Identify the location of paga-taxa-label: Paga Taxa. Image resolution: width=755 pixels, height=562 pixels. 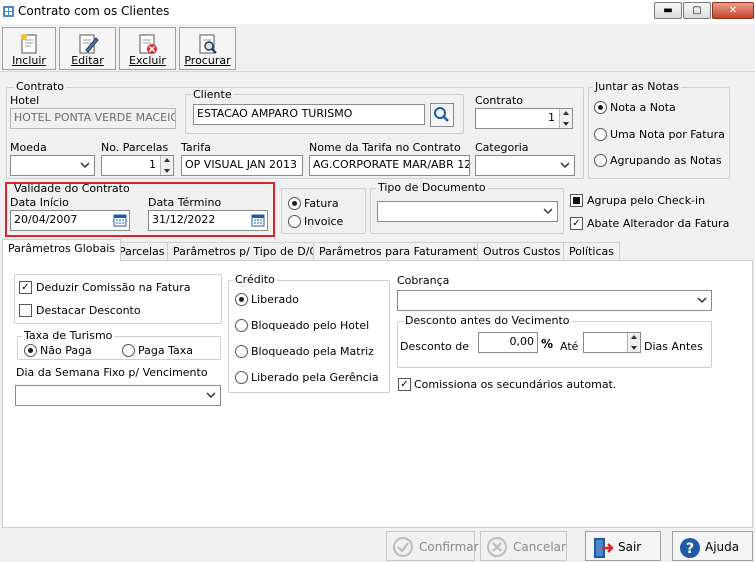
(165, 350).